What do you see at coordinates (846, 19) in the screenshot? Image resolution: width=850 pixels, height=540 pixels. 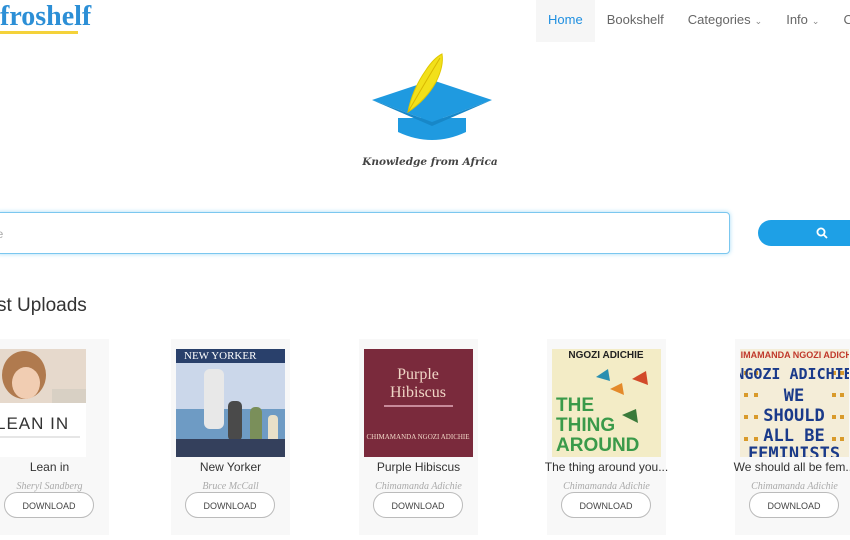 I see `nav-contact-label: Co` at bounding box center [846, 19].